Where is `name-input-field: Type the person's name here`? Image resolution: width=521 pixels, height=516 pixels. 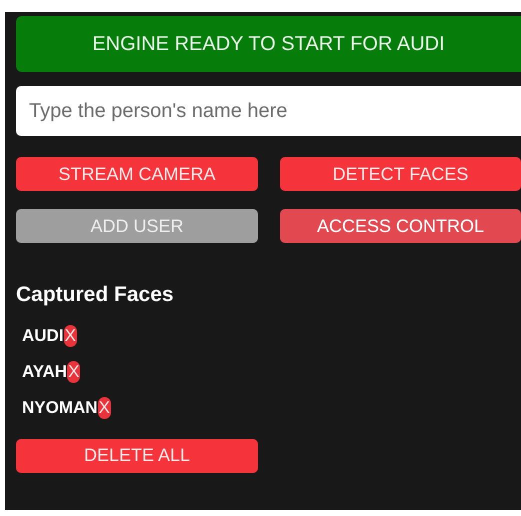
name-input-field: Type the person's name here is located at coordinates (268, 111).